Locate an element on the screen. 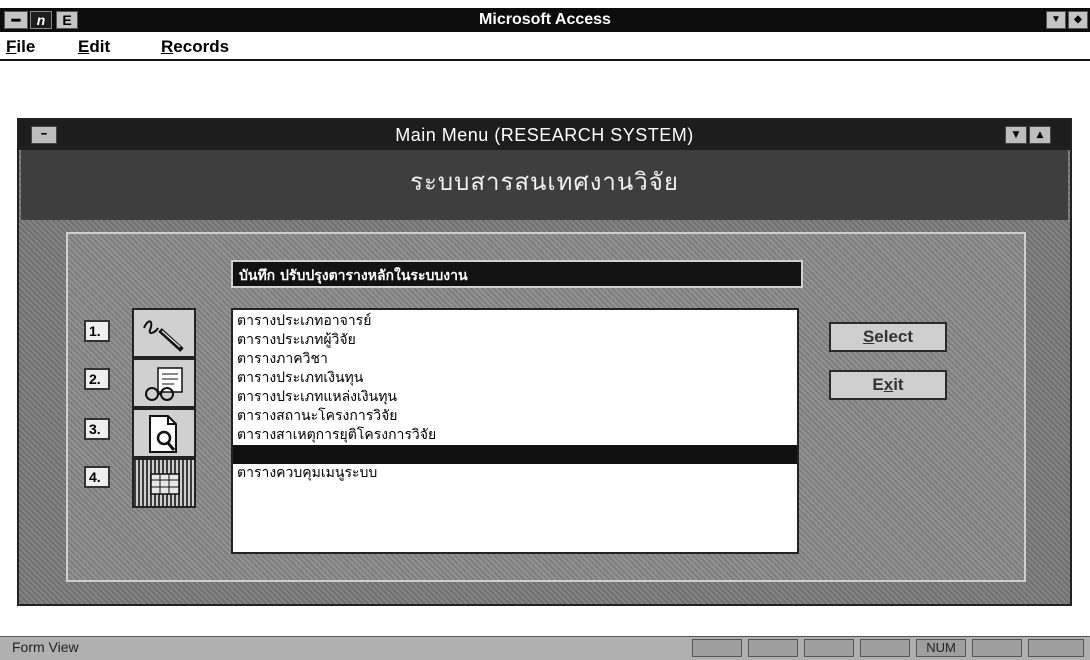  list-caption: บันทึก ปรับปรุงตารางหลักในระบบงาน is located at coordinates (517, 274).